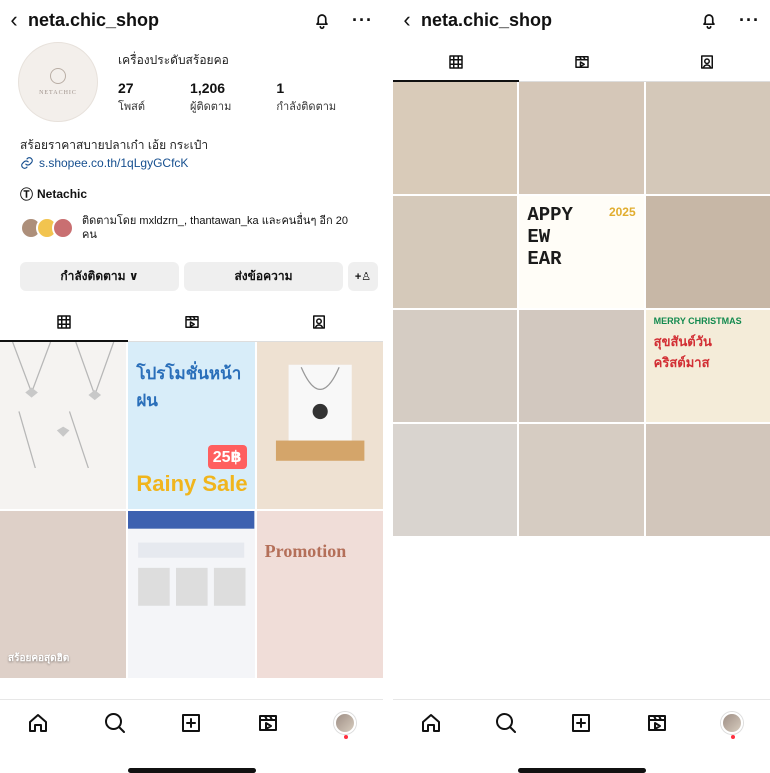  Describe the element at coordinates (306, 107) in the screenshot. I see `following-label: กำลังติดตาม` at that location.